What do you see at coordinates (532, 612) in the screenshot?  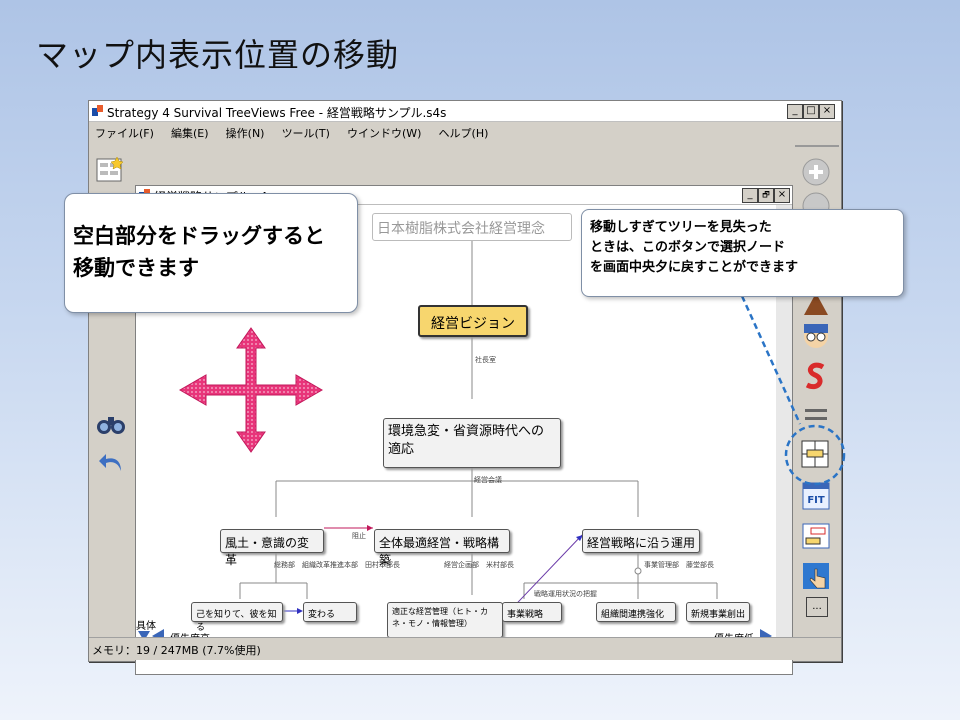 I see `node-biz: 事業戦略` at bounding box center [532, 612].